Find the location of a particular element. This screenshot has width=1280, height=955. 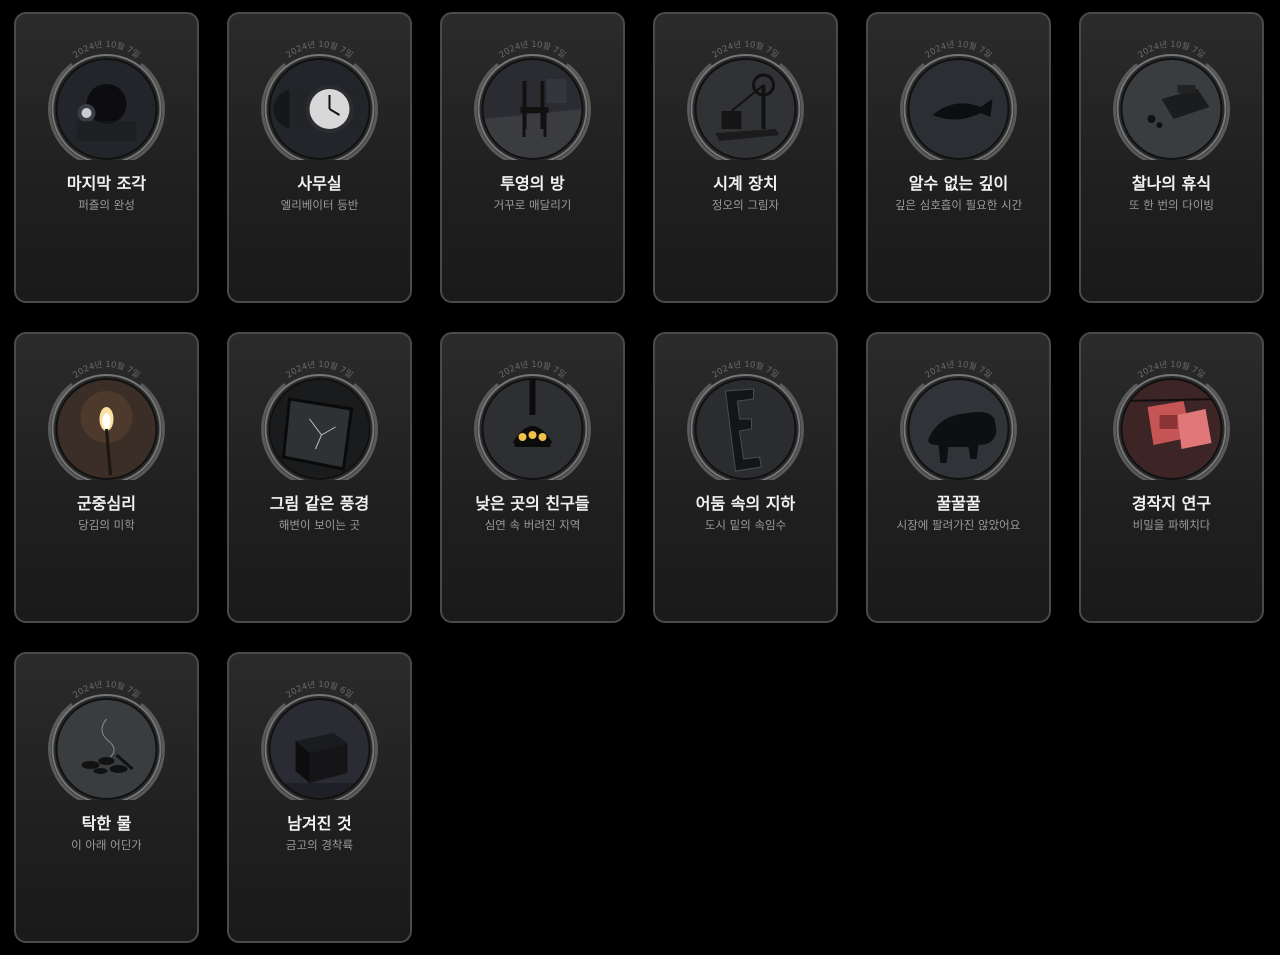

achievement-card: 2024년 10월 7일 투영의 방거꾸로 매달리기 is located at coordinates (532, 157).